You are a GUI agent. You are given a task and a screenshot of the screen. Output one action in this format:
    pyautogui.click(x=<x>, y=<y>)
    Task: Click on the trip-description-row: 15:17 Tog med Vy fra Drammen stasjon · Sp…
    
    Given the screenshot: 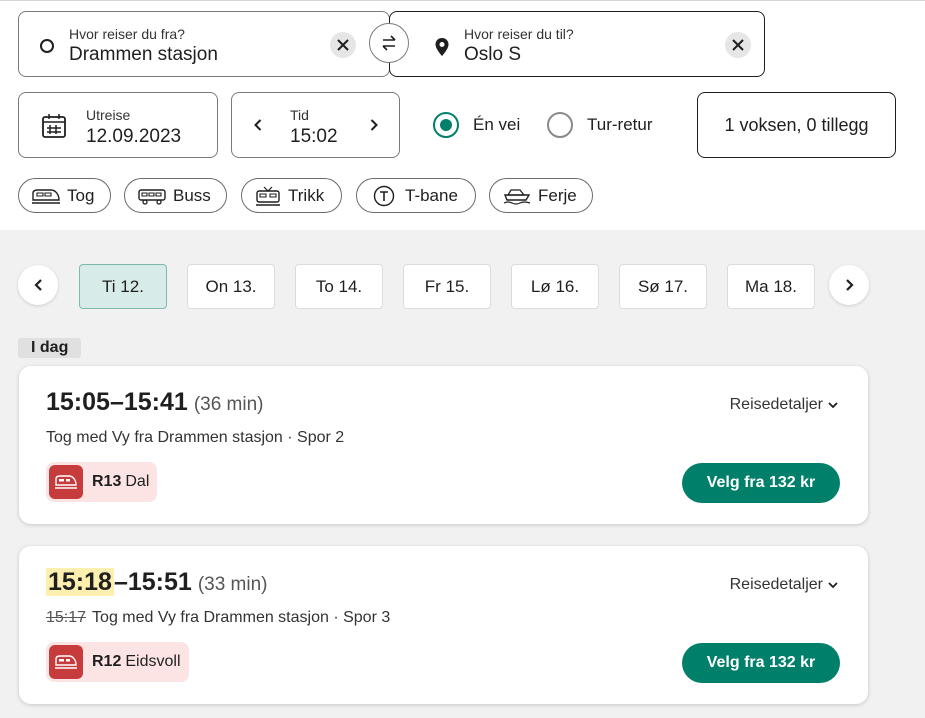 What is the action you would take?
    pyautogui.click(x=218, y=618)
    